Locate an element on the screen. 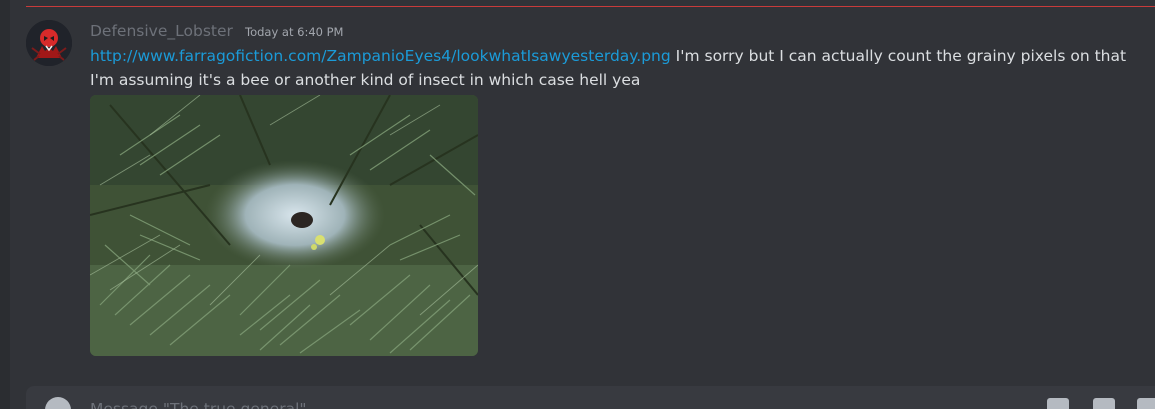 The image size is (1155, 409). user-avatar is located at coordinates (49, 43).